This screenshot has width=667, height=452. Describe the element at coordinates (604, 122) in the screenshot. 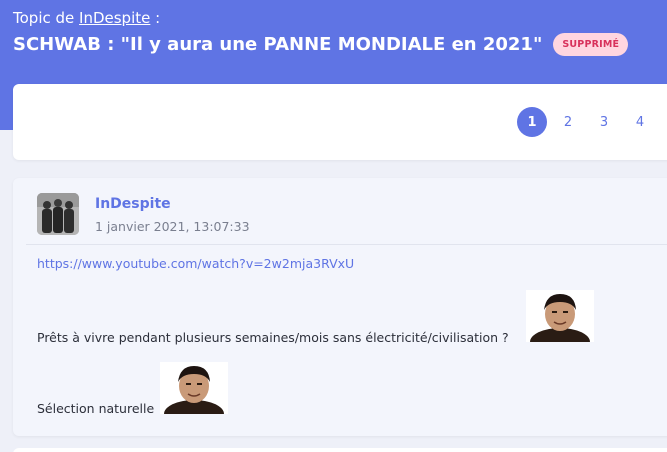

I see `page-3-button: 3` at that location.